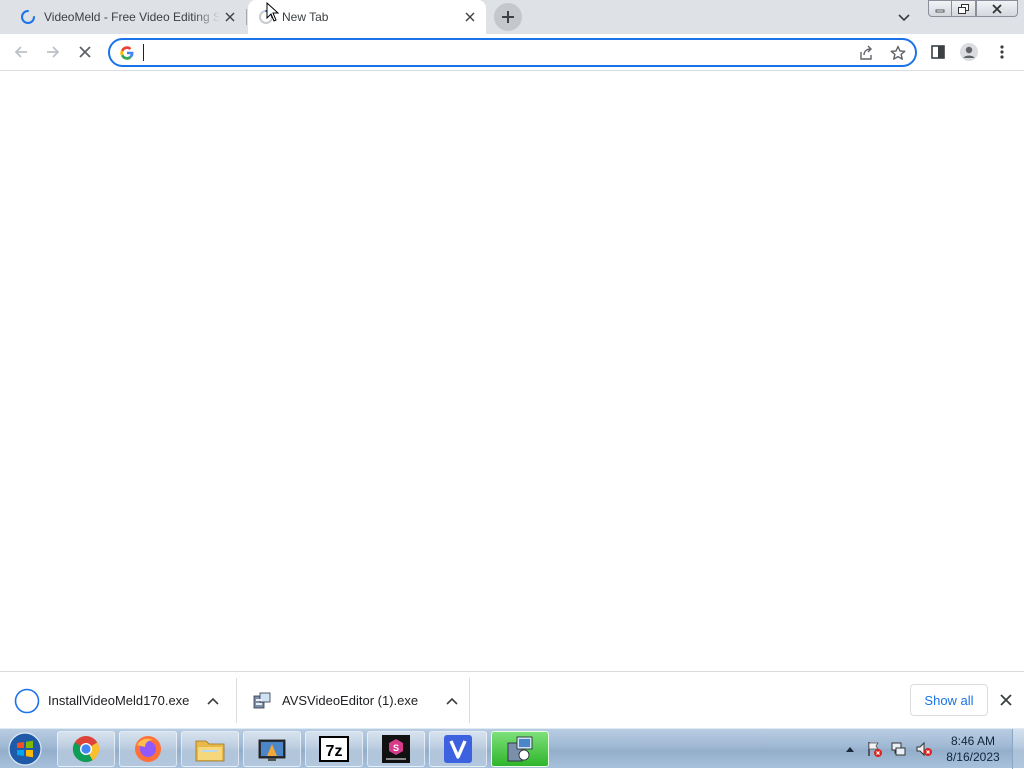 Image resolution: width=1024 pixels, height=769 pixels. I want to click on minimize-icon, so click(940, 10).